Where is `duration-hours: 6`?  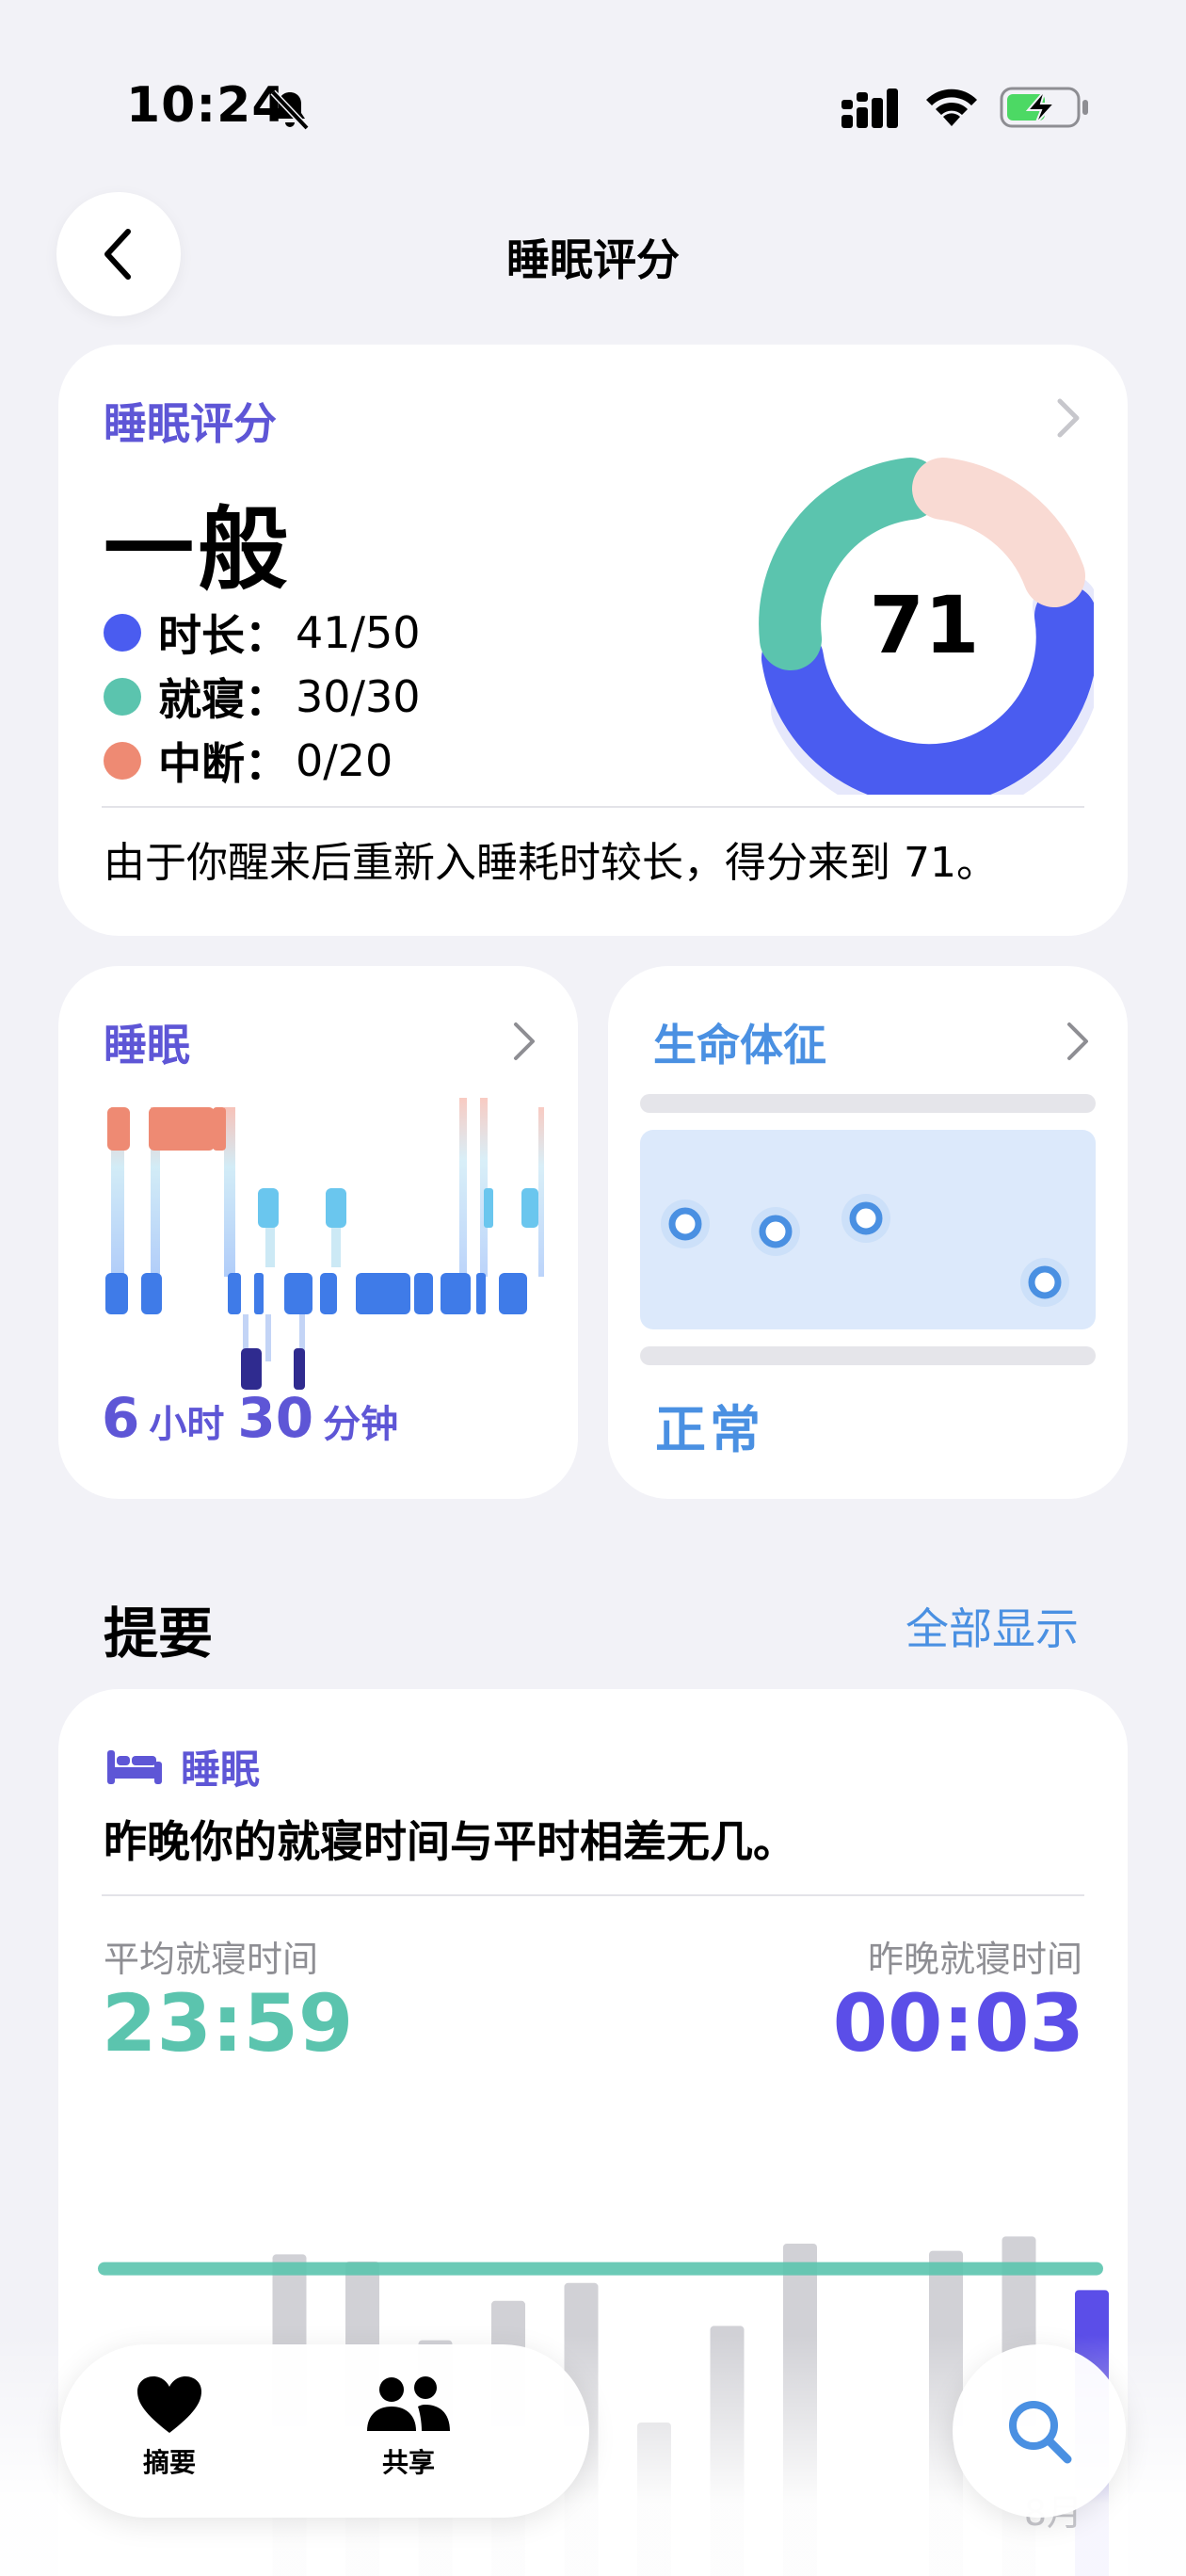 duration-hours: 6 is located at coordinates (121, 1418).